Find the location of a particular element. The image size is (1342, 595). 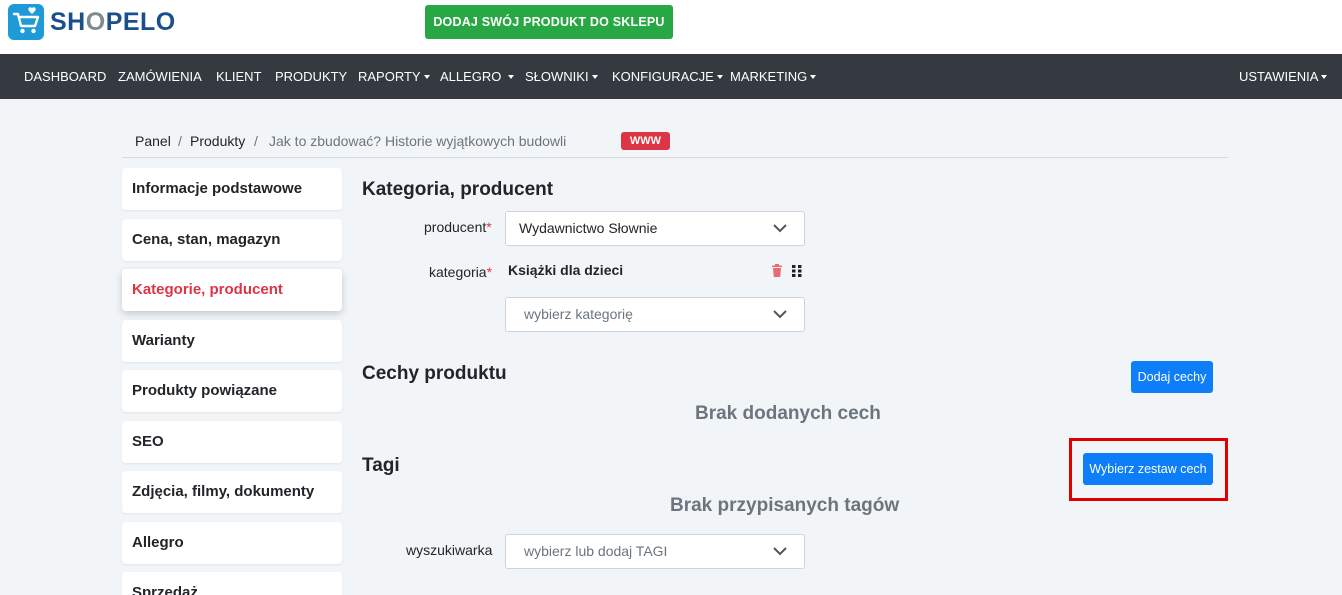

sidebar-item-allegro: Allegro is located at coordinates (232, 543).